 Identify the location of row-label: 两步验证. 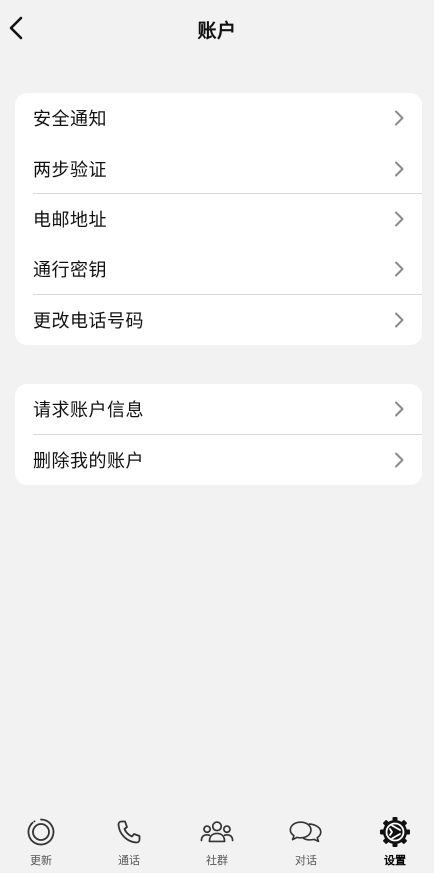
(70, 170).